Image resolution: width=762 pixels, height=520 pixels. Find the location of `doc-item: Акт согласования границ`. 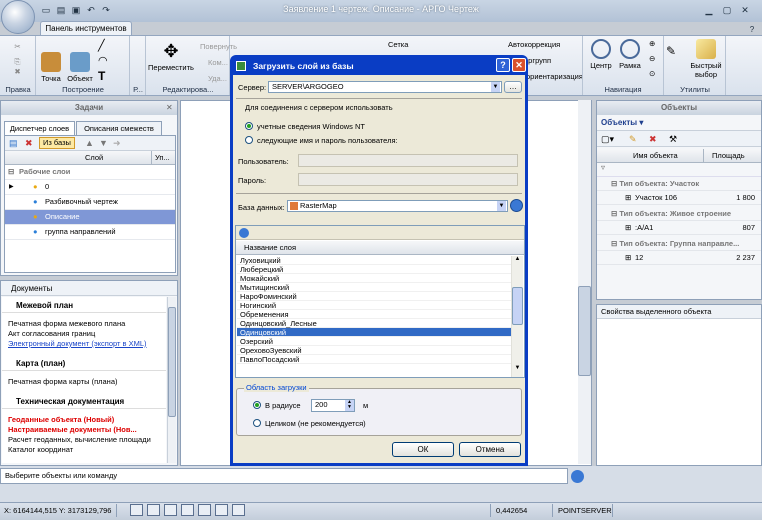

doc-item: Акт согласования границ is located at coordinates (84, 334).